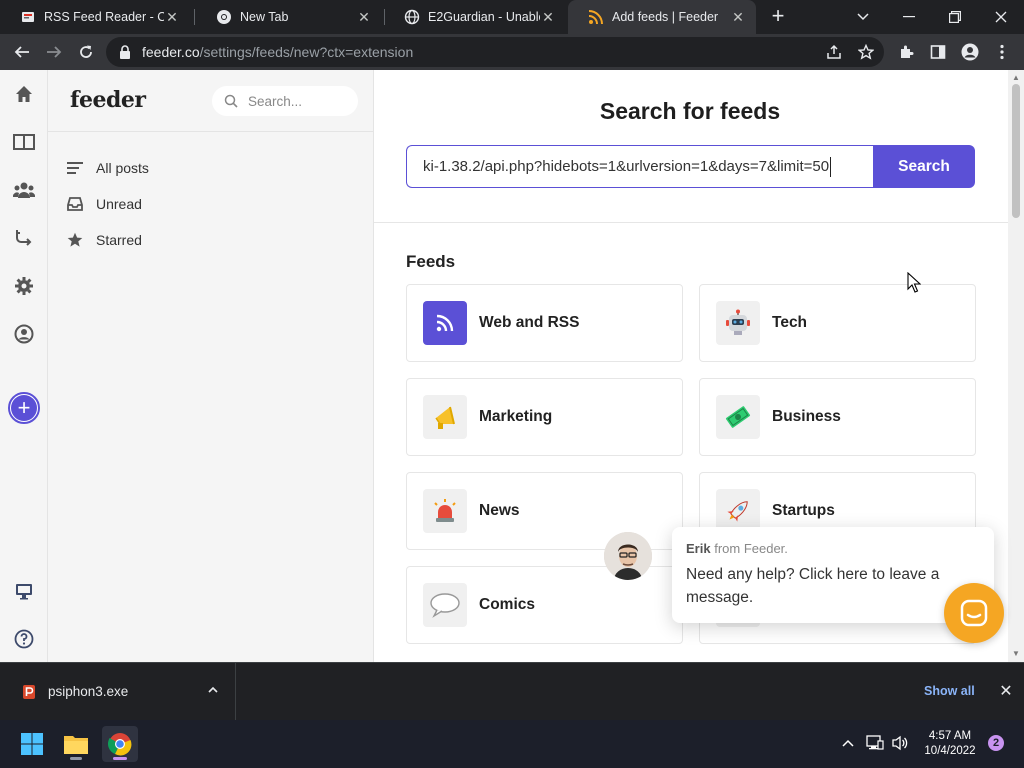  Describe the element at coordinates (1016, 151) in the screenshot. I see `scroll-thumb` at that location.